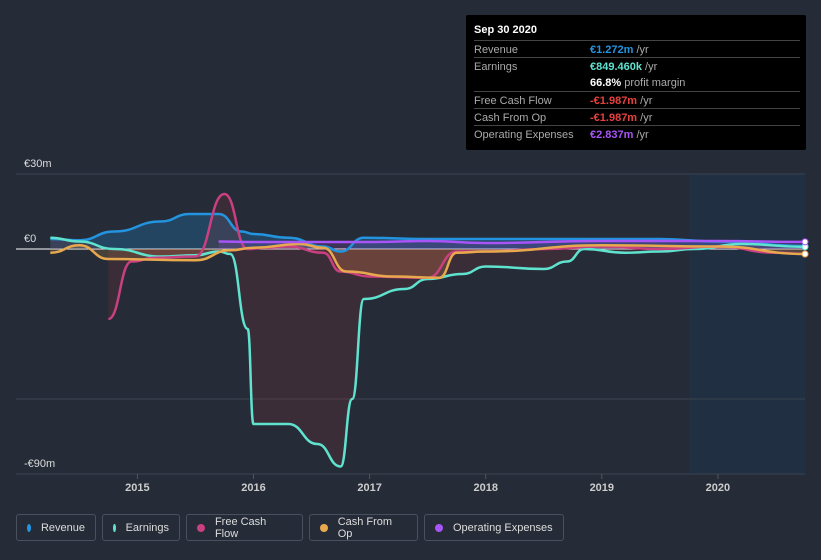 This screenshot has height=560, width=821. What do you see at coordinates (505, 30) in the screenshot?
I see `tooltip-date: Sep 30 2020` at bounding box center [505, 30].